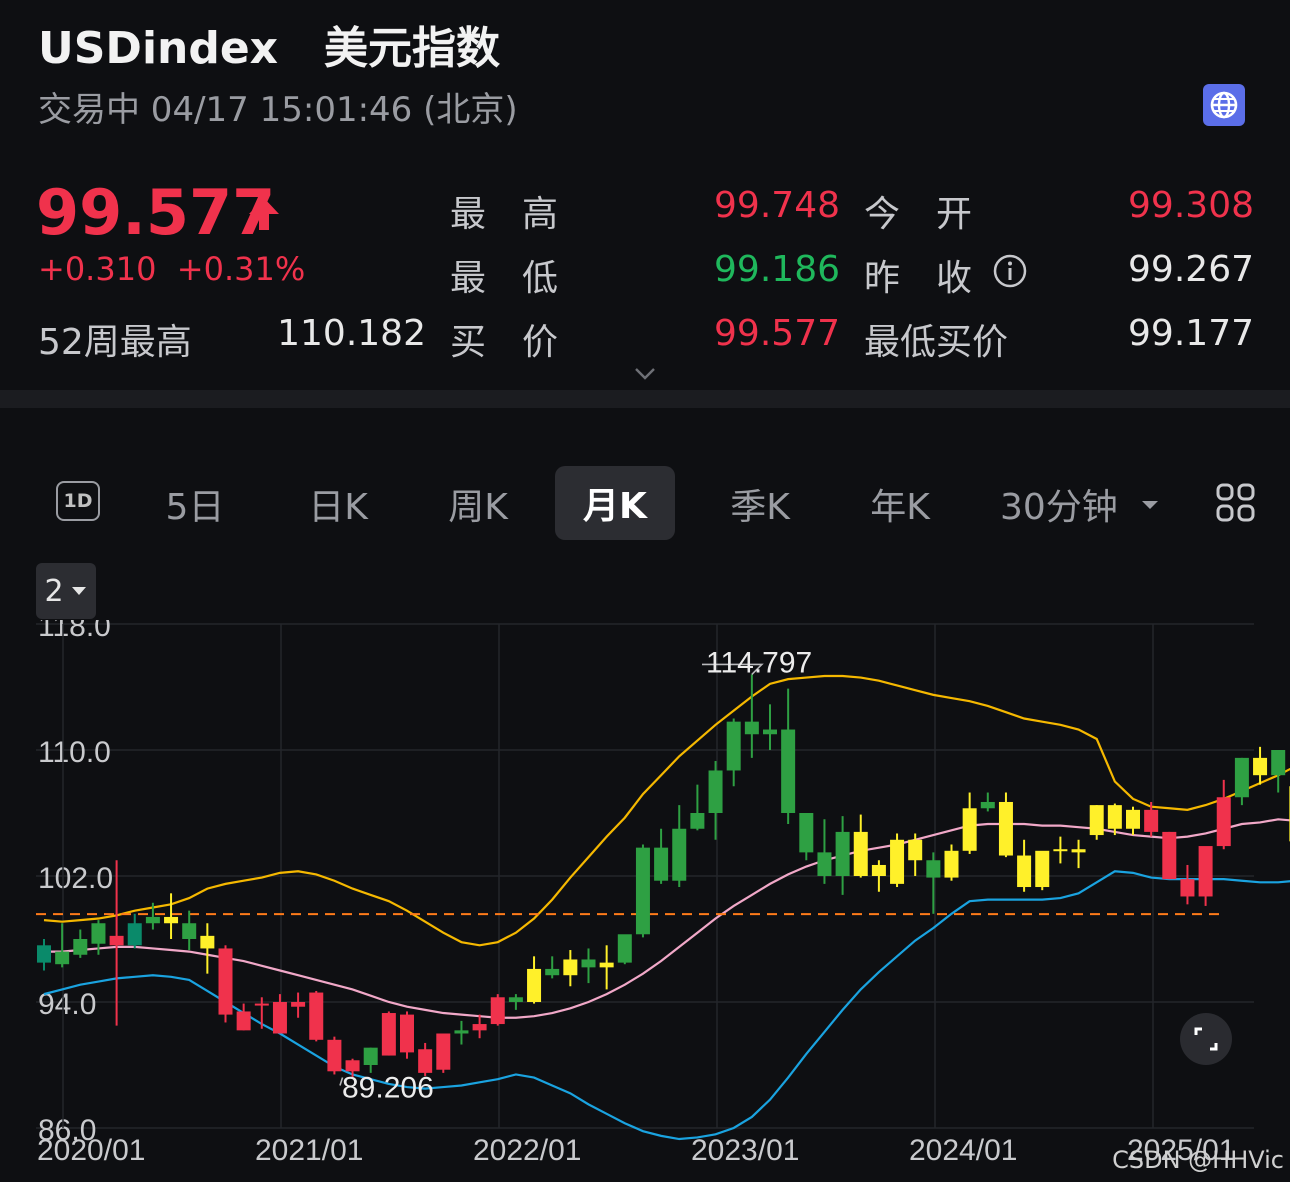  What do you see at coordinates (66, 591) in the screenshot?
I see `indicator-count-dropdown: 2` at bounding box center [66, 591].